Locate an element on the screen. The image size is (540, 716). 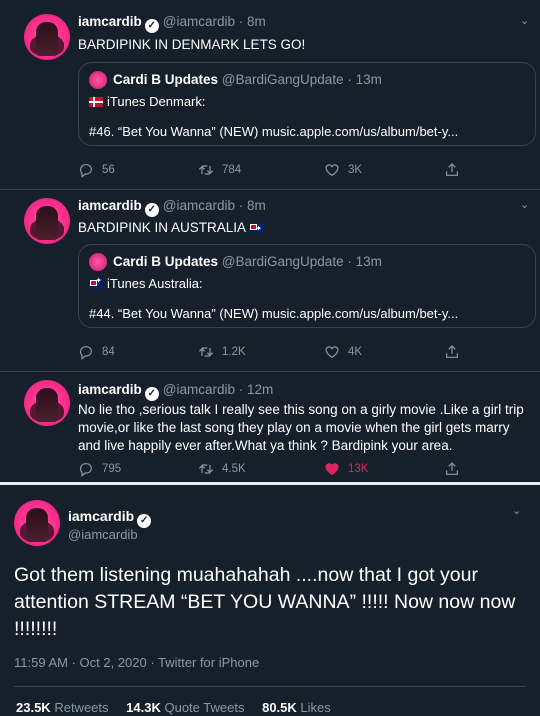
likes-stat: 80.5K Likes is located at coordinates (296, 707).